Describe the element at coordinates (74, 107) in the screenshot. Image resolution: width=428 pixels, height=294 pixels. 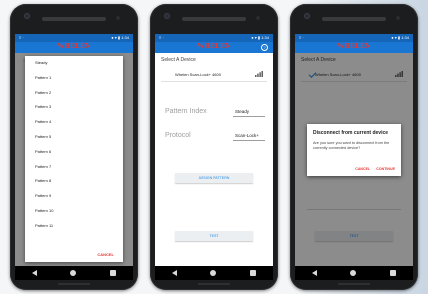
I see `pattern-option: Pattern 3` at that location.